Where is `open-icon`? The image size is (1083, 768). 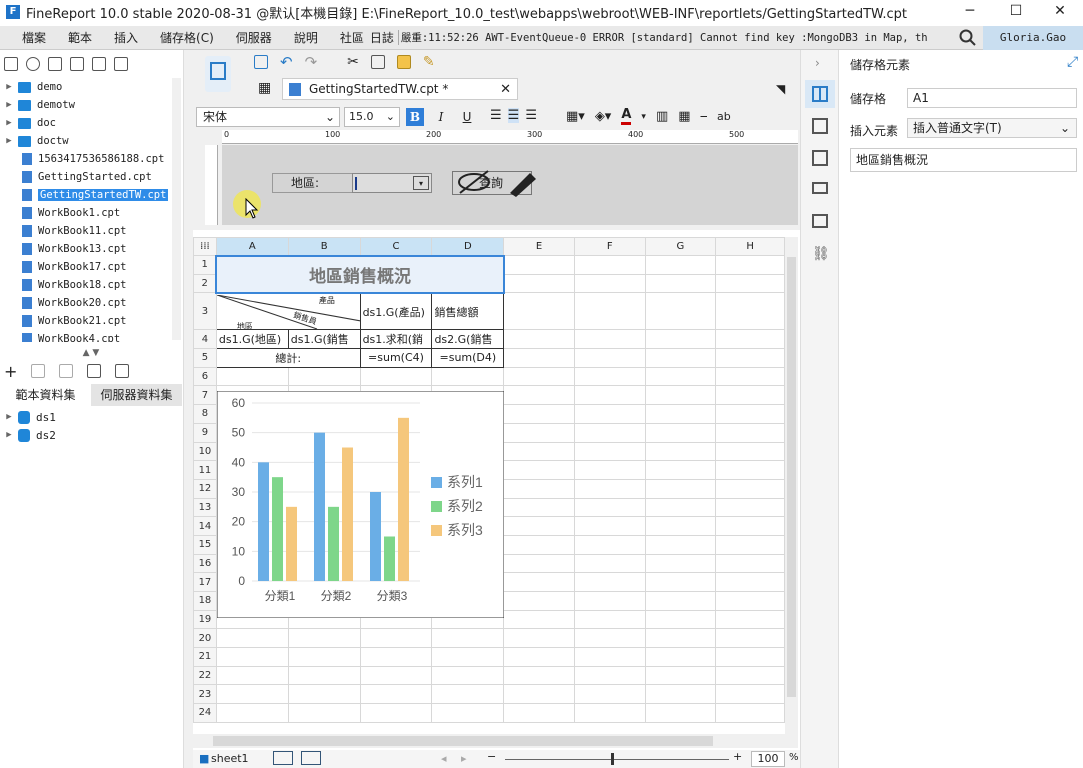
open-icon is located at coordinates (55, 64).